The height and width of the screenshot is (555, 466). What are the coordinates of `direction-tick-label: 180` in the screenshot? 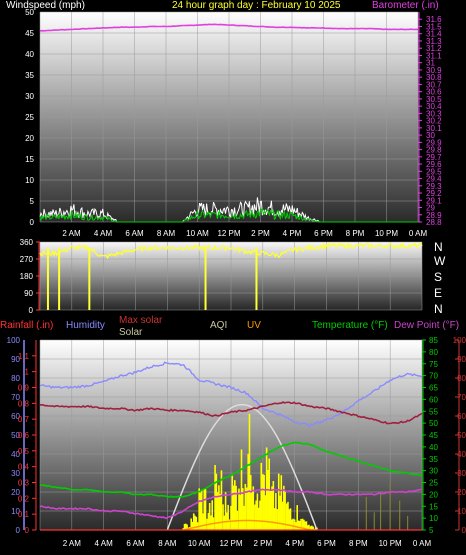 It's located at (27, 276).